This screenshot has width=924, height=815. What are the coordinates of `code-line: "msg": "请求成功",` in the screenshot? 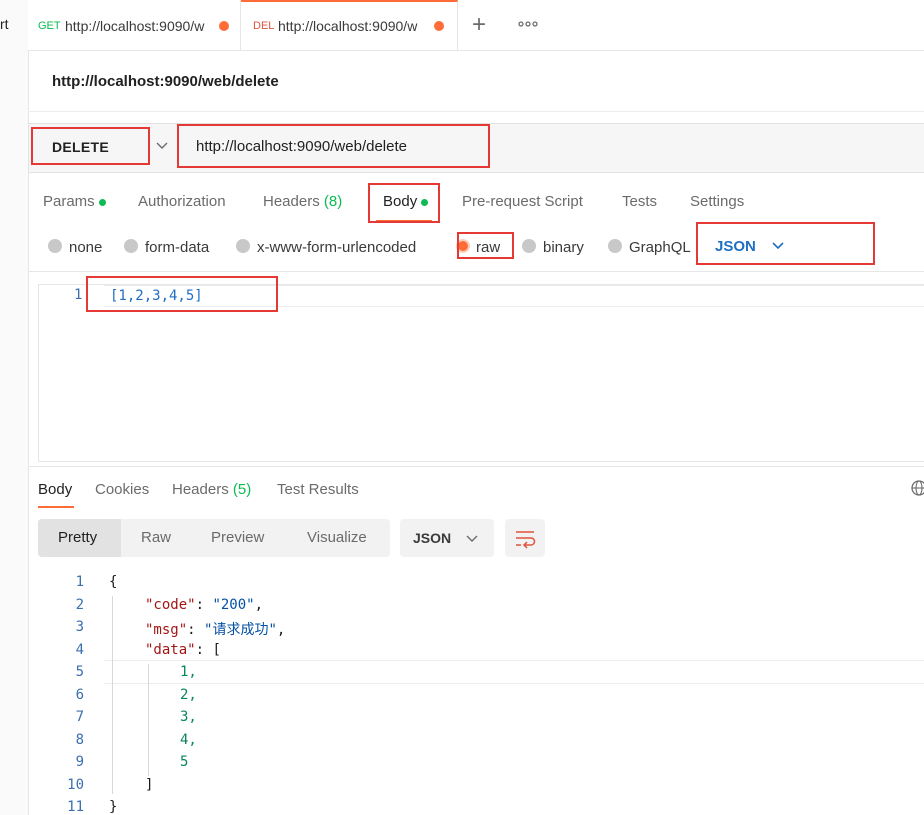 It's located at (215, 630).